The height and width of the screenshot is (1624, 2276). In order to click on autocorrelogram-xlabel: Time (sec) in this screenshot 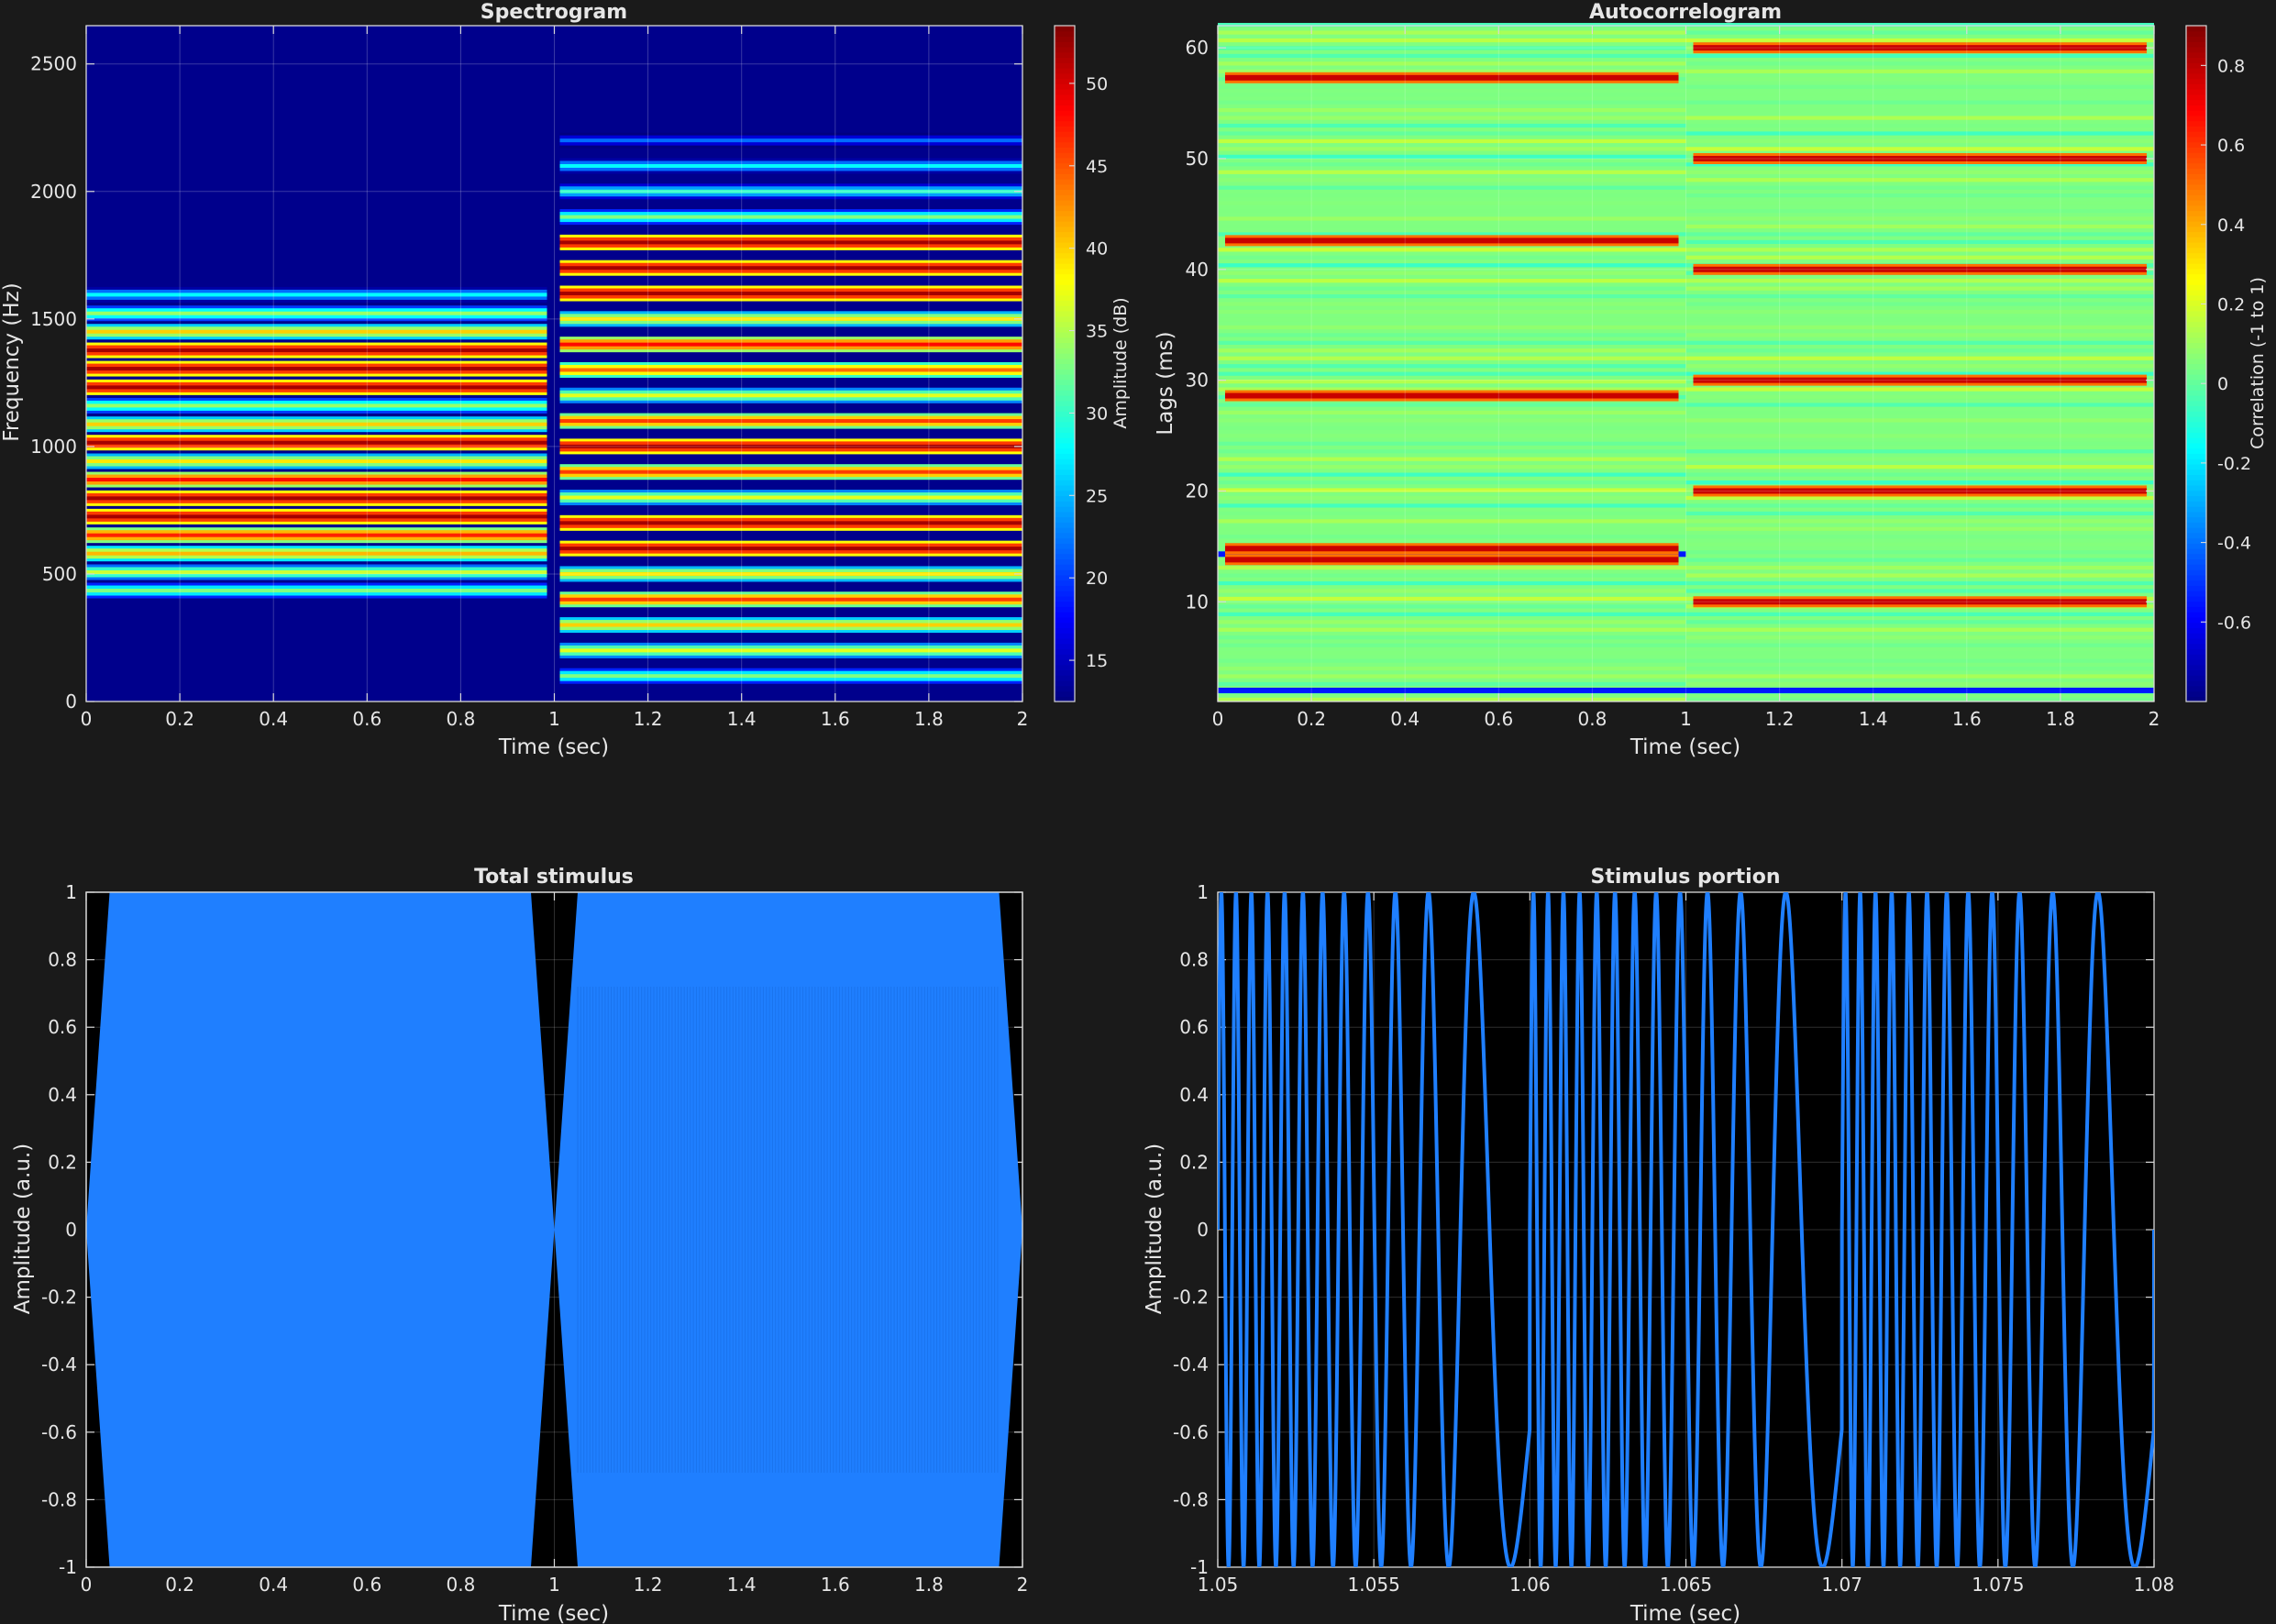, I will do `click(1685, 747)`.